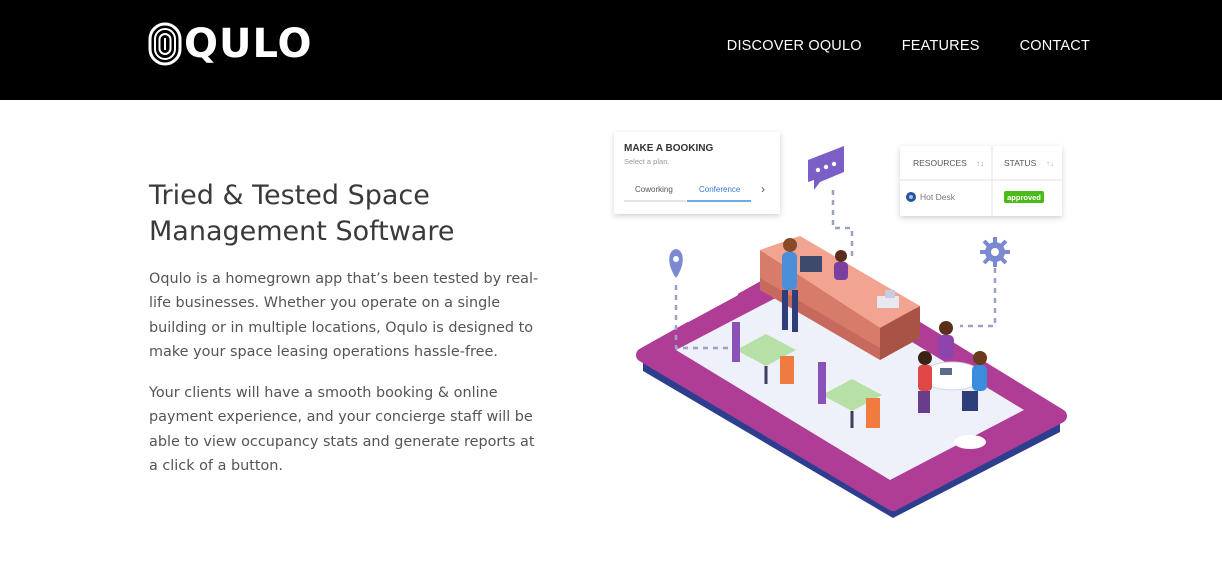 This screenshot has height=579, width=1222. Describe the element at coordinates (941, 46) in the screenshot. I see `nav-link-features: FEATURES` at that location.